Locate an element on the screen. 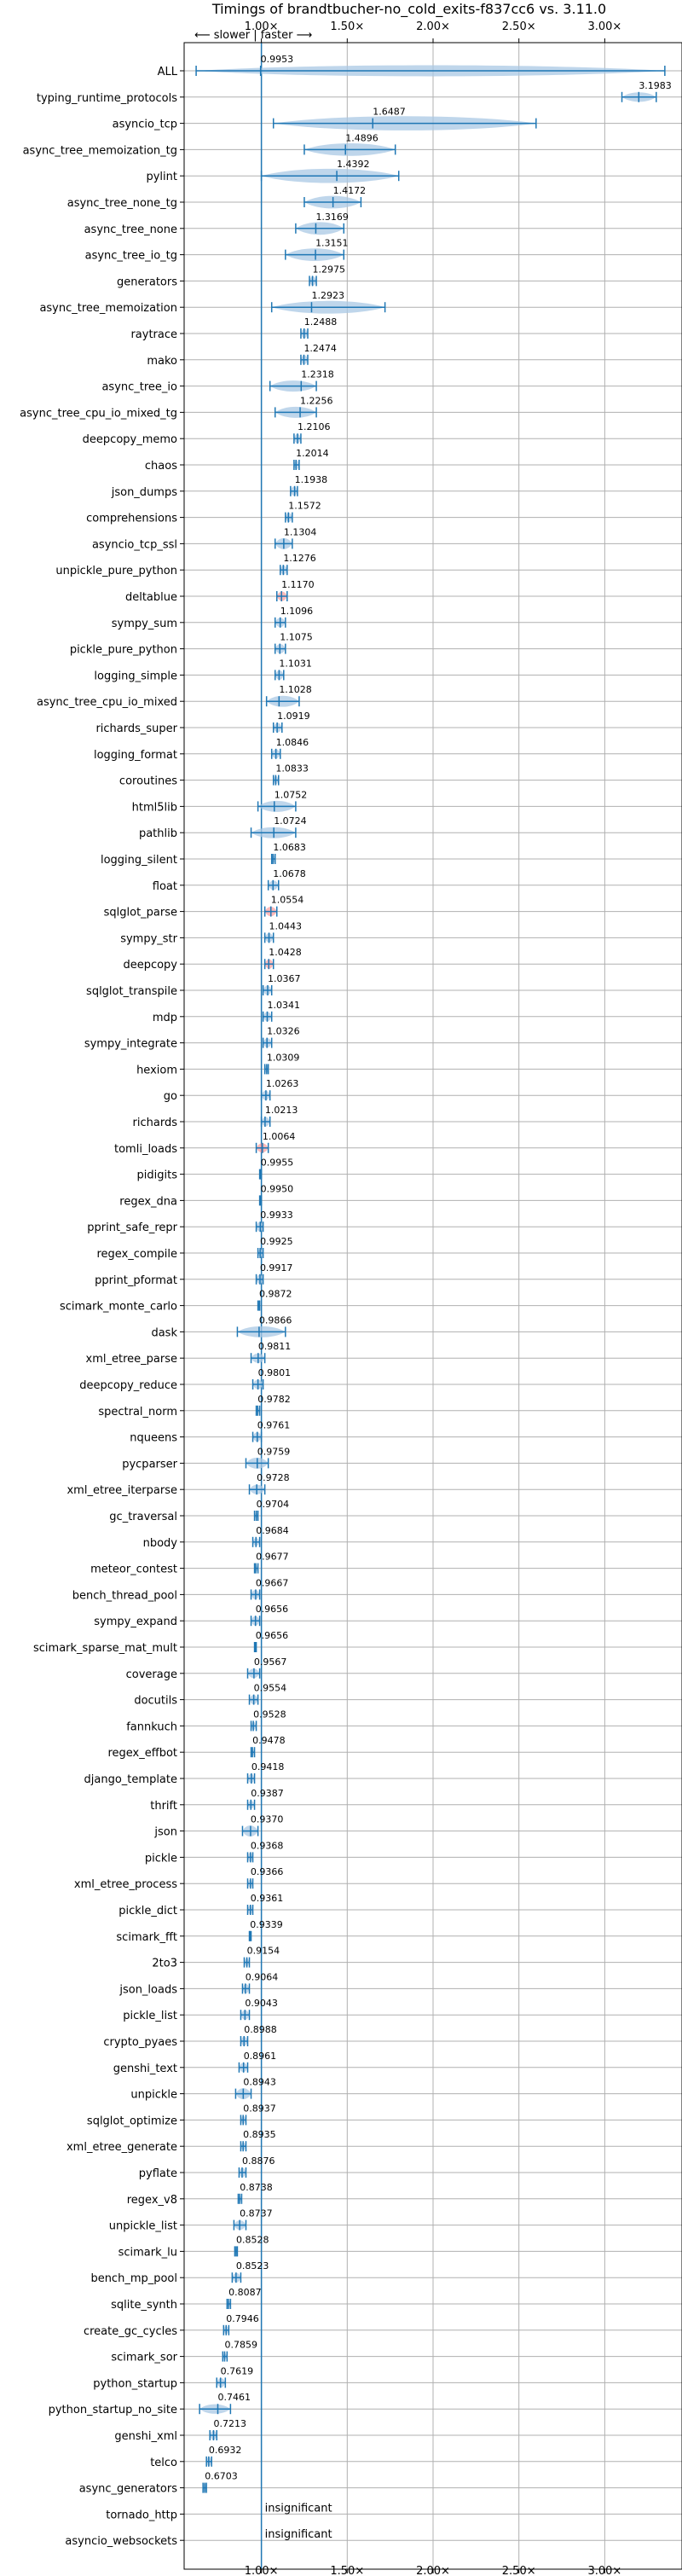 The height and width of the screenshot is (2576, 682). value-label: 3.1983 is located at coordinates (656, 85).